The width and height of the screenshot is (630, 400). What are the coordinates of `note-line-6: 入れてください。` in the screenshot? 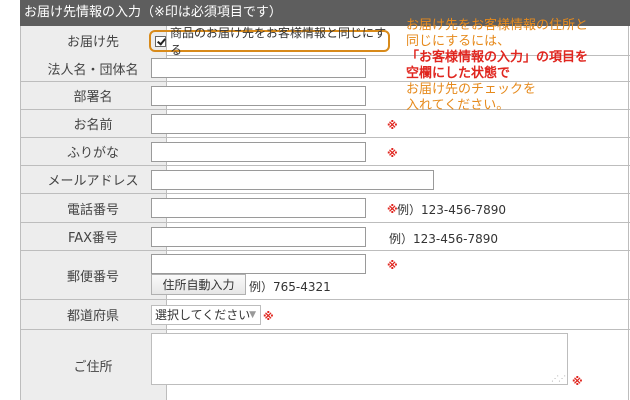 It's located at (458, 105).